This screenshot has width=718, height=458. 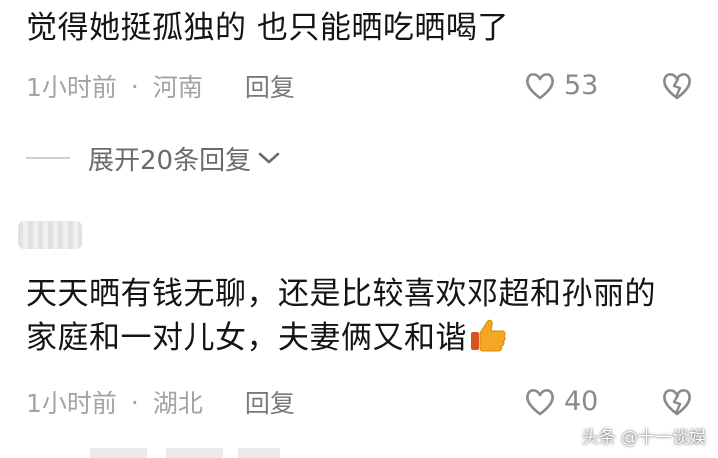 What do you see at coordinates (561, 85) in the screenshot?
I see `like-button: 53` at bounding box center [561, 85].